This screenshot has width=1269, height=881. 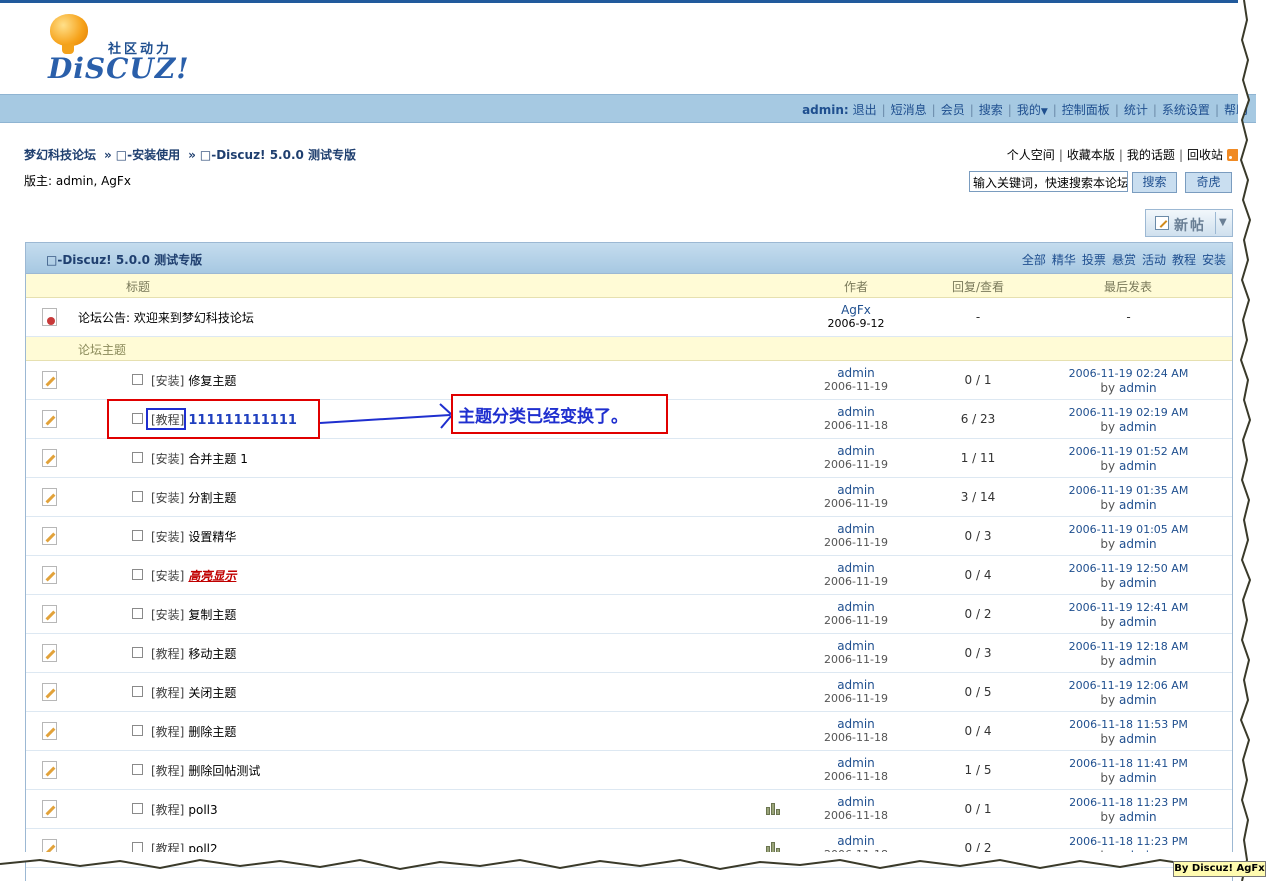 What do you see at coordinates (1245, 440) in the screenshot?
I see `torn-edge-right` at bounding box center [1245, 440].